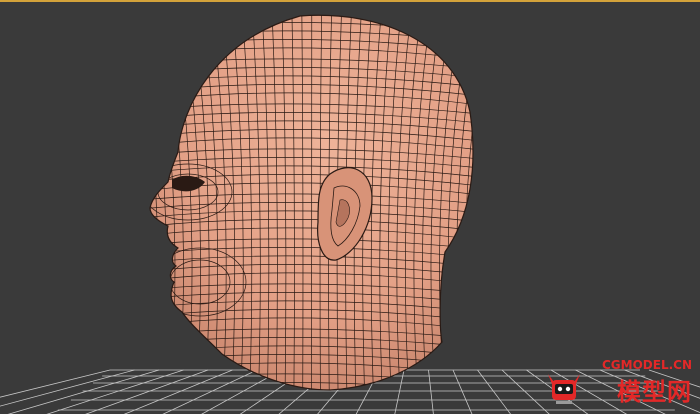 The image size is (700, 414). What do you see at coordinates (654, 392) in the screenshot?
I see `watermark-name: 模型网` at bounding box center [654, 392].